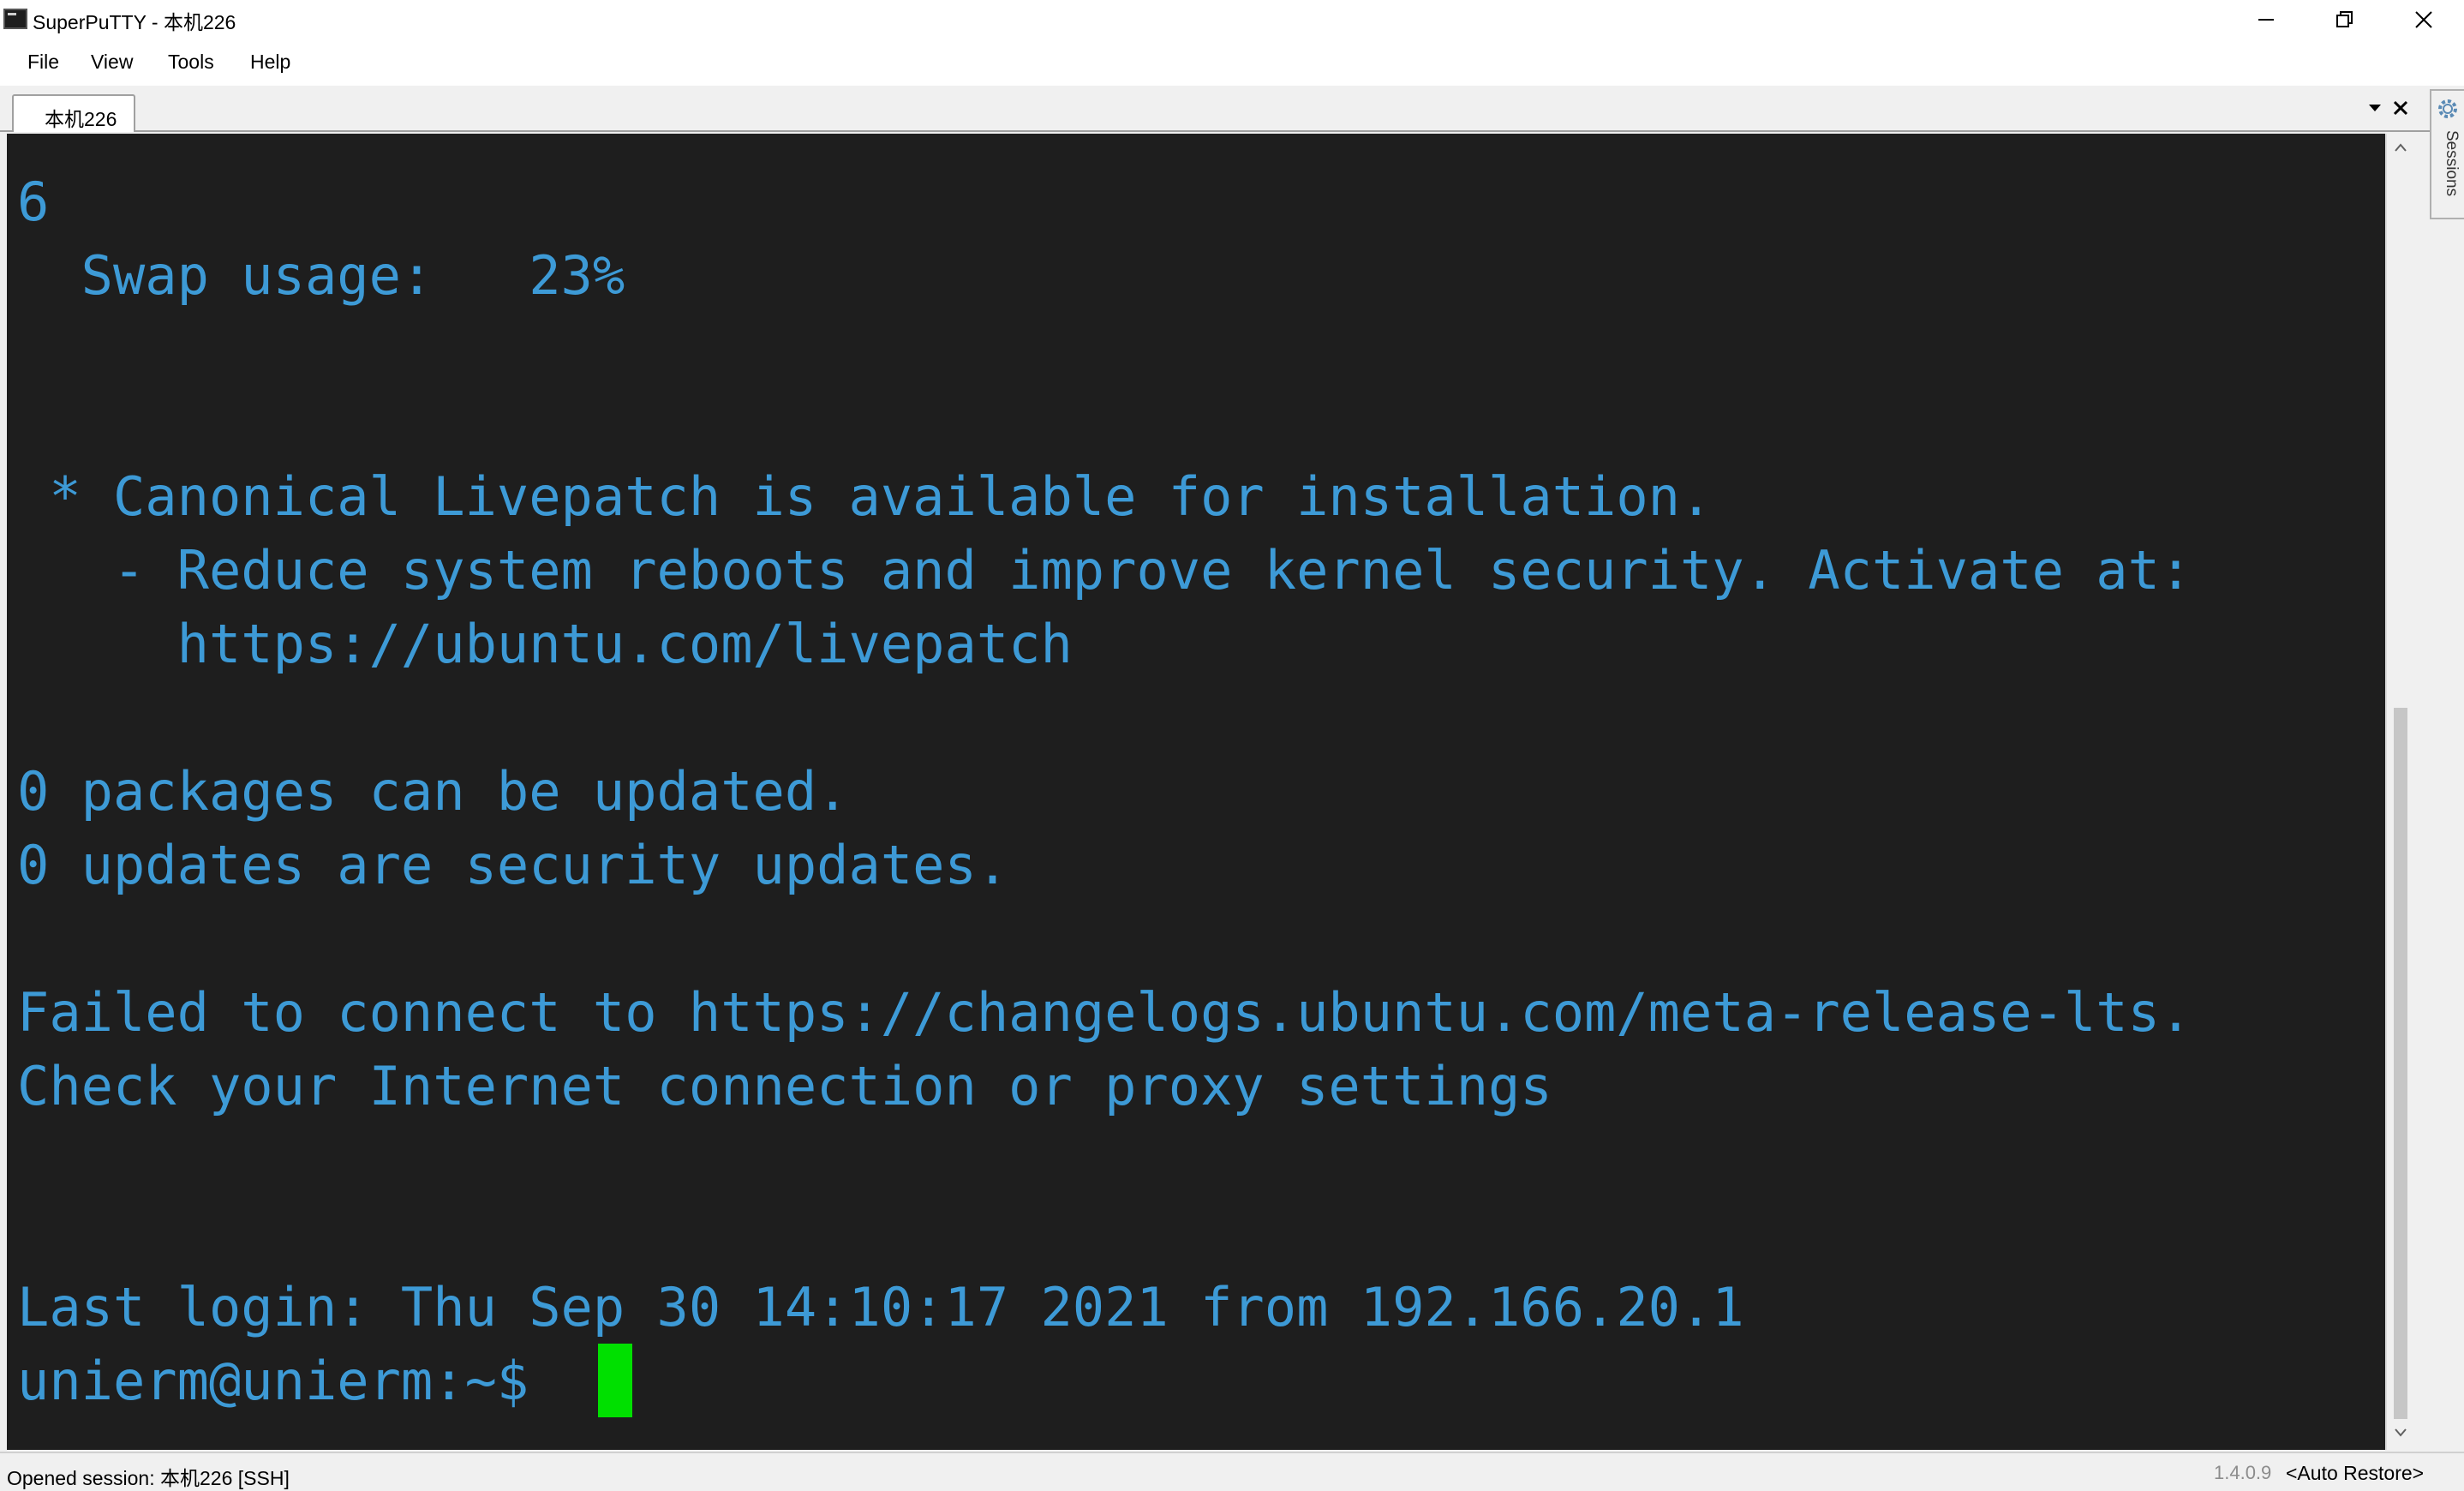 This screenshot has height=1491, width=2464. I want to click on tab-session: 本机226, so click(73, 113).